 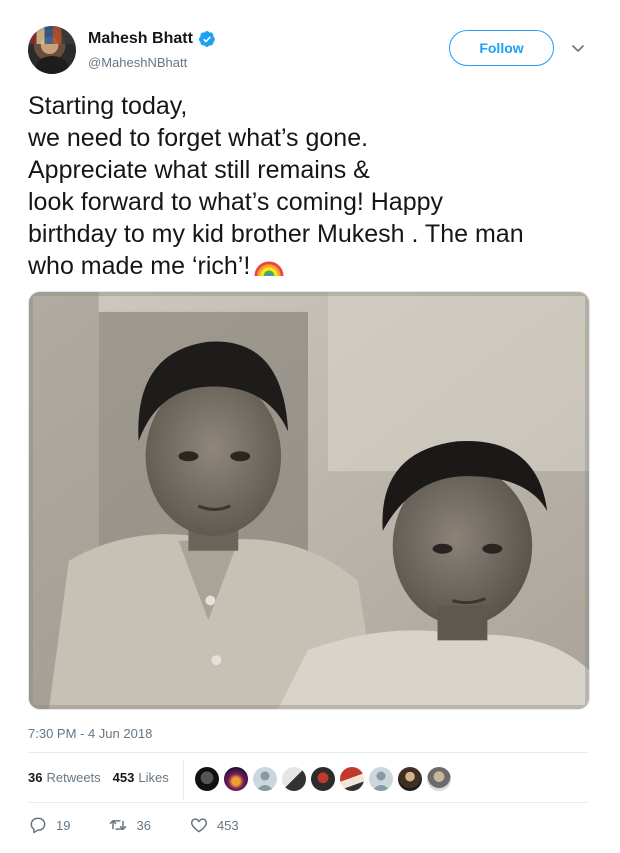 I want to click on verified-badge-icon, so click(x=207, y=39).